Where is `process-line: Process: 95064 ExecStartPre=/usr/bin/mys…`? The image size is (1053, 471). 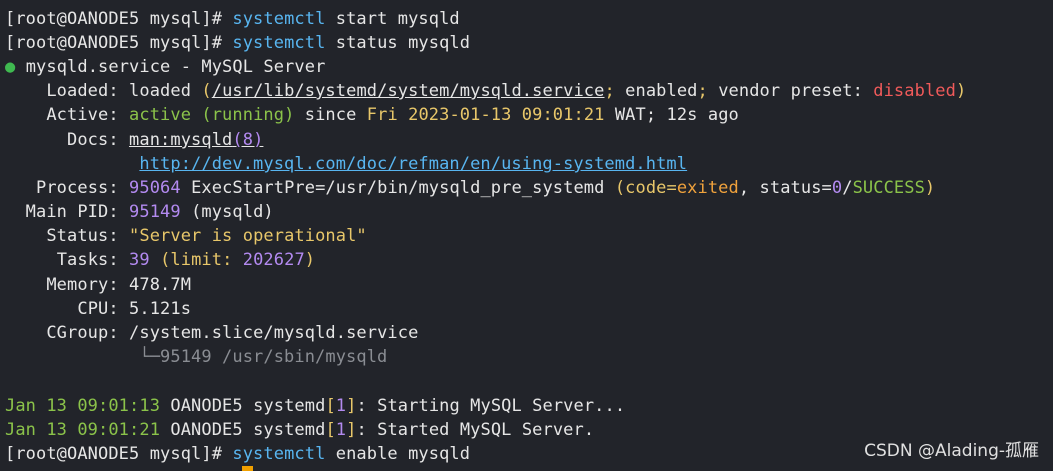 process-line: Process: 95064 ExecStartPre=/usr/bin/mys… is located at coordinates (486, 188).